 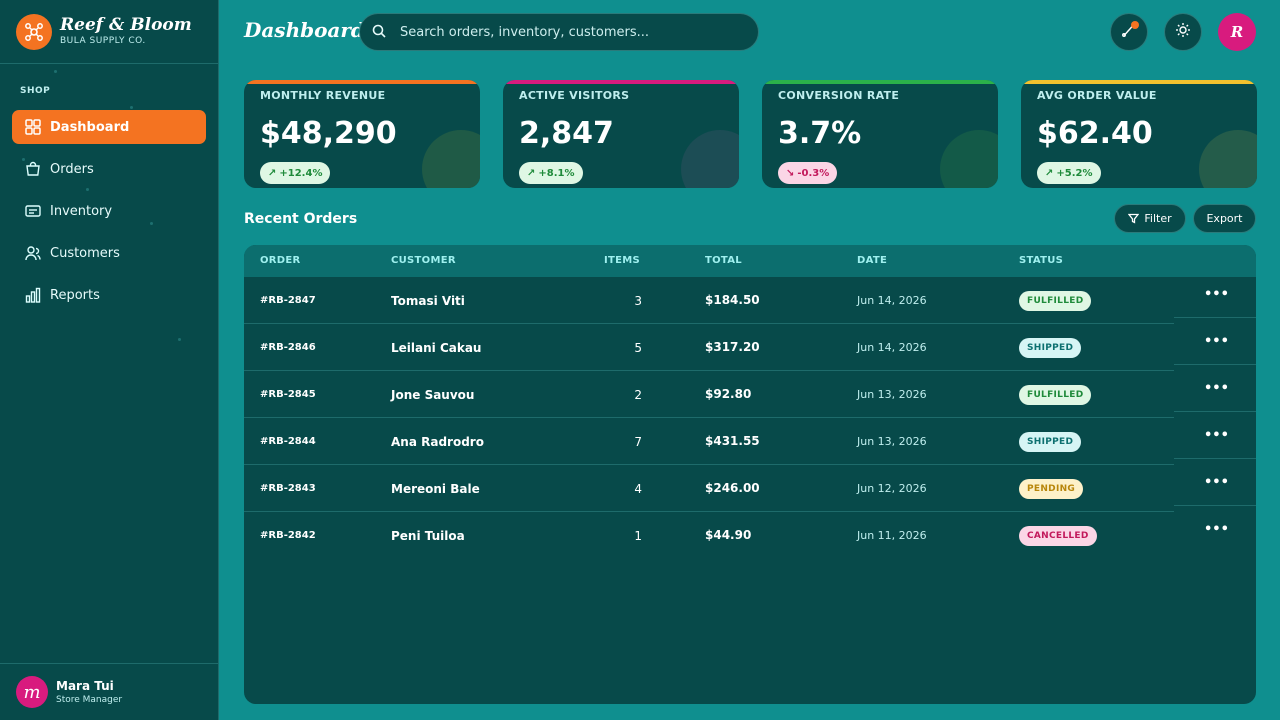 I want to click on order-date: Jun 12, 2026, so click(x=892, y=488).